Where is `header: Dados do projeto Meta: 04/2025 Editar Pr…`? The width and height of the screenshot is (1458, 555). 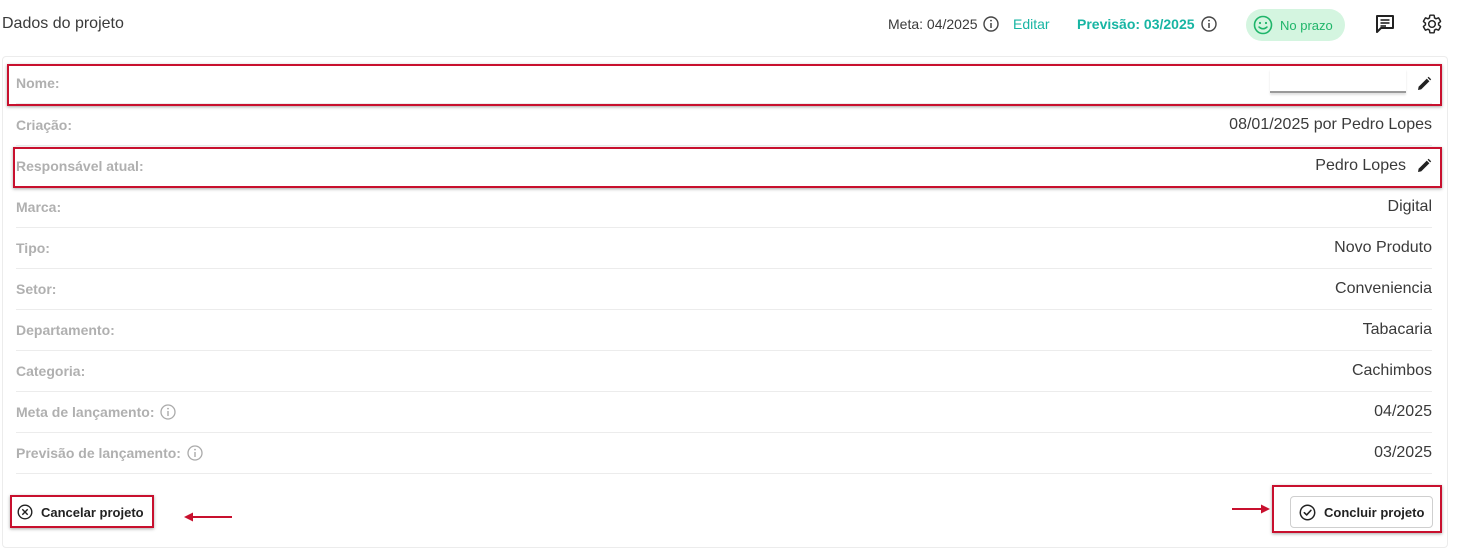 header: Dados do projeto Meta: 04/2025 Editar Pr… is located at coordinates (729, 25).